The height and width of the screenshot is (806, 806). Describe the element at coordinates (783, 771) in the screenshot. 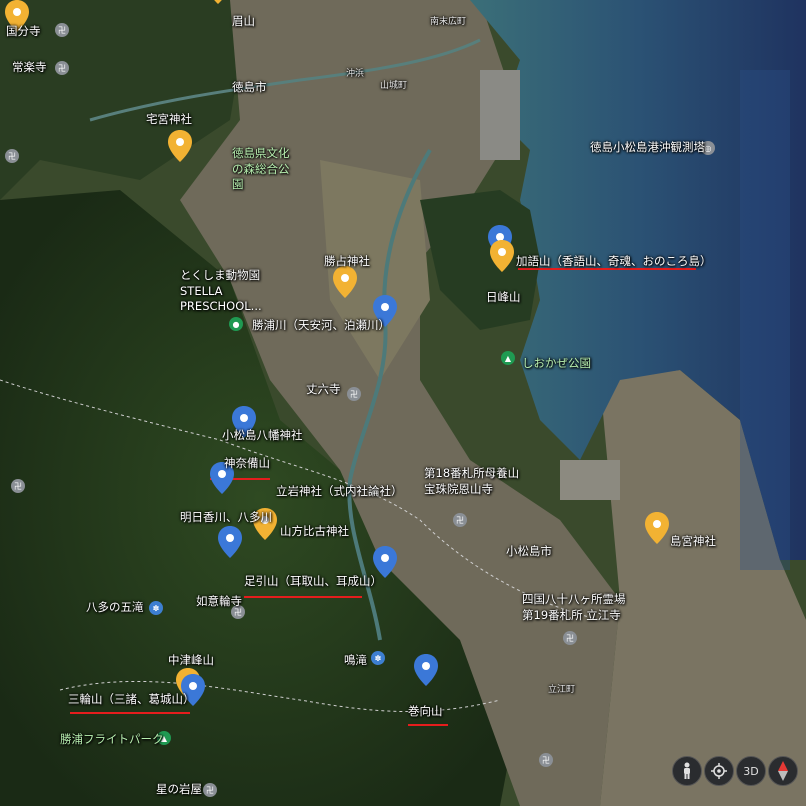

I see `compass-icon` at that location.